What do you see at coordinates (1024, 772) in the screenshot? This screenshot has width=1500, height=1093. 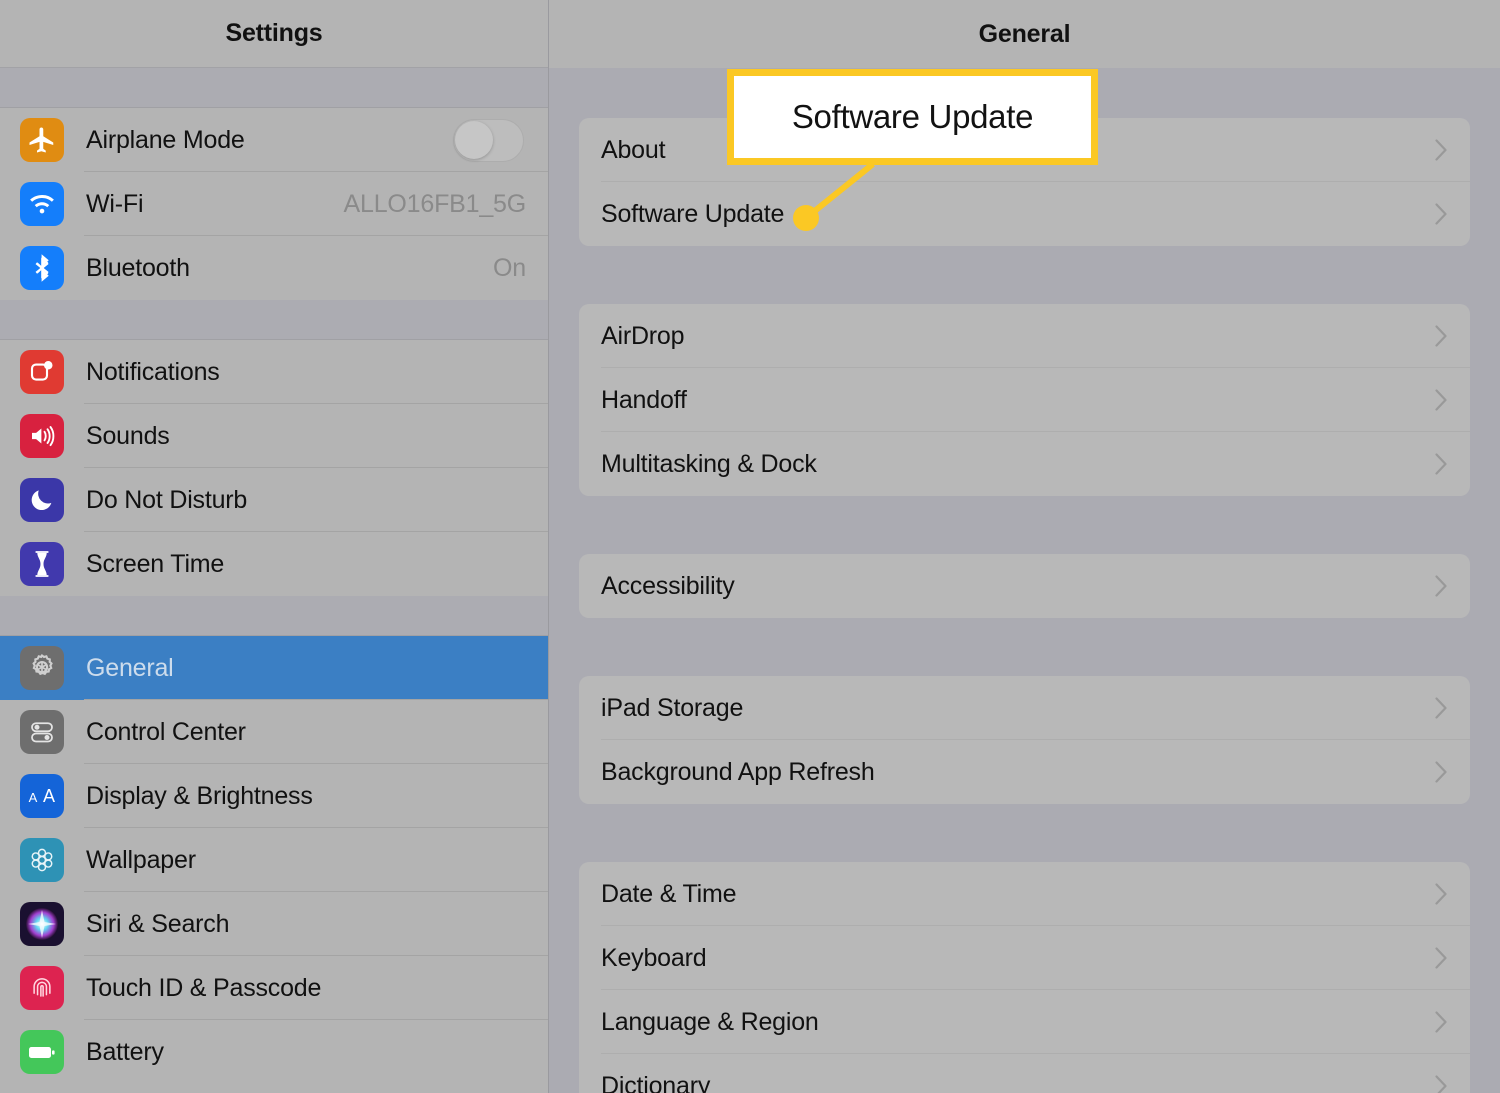 I see `row-background-app-refresh: Background App Refresh` at bounding box center [1024, 772].